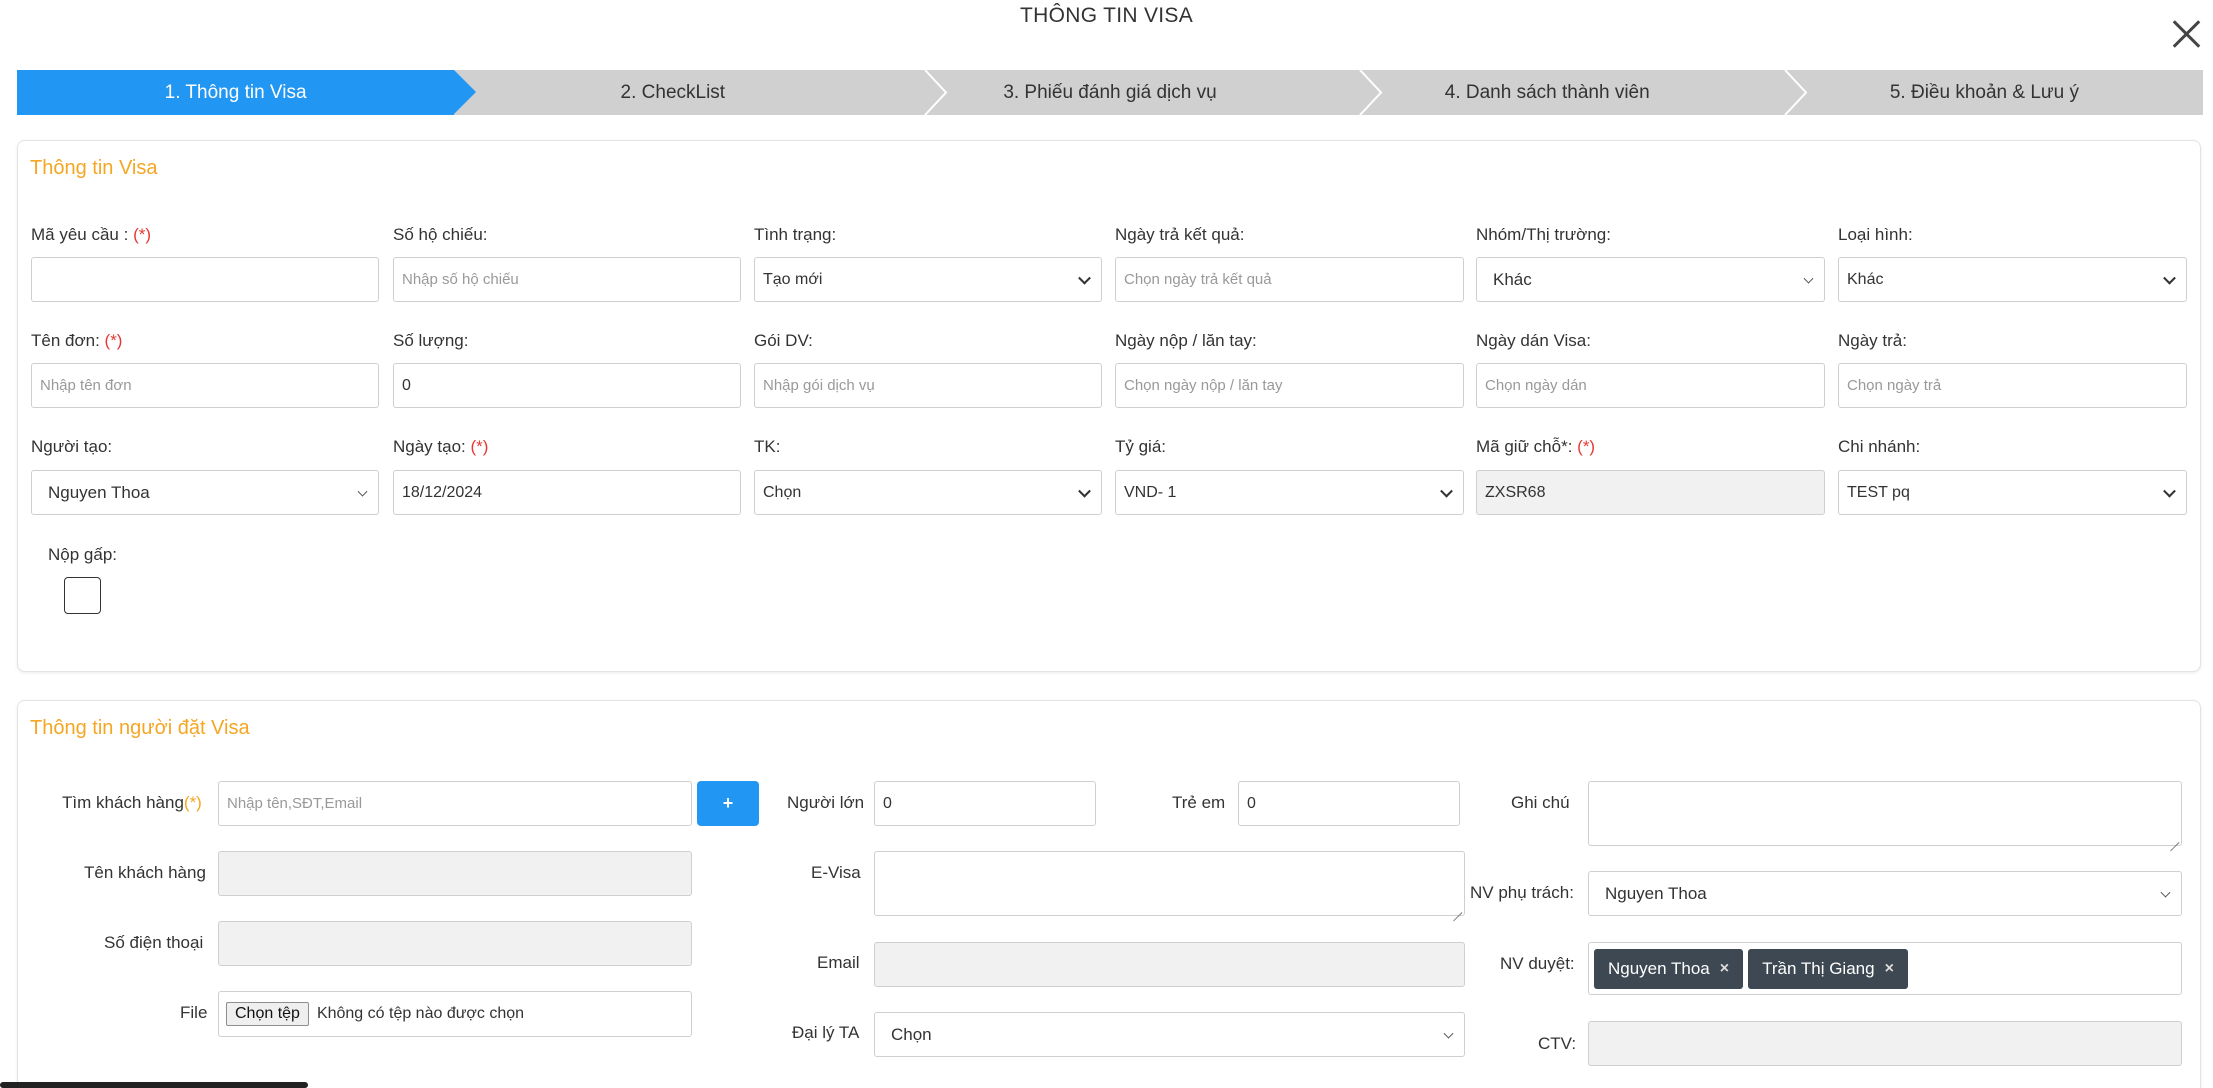 The width and height of the screenshot is (2213, 1088). Describe the element at coordinates (1885, 1043) in the screenshot. I see `ctv-input` at that location.